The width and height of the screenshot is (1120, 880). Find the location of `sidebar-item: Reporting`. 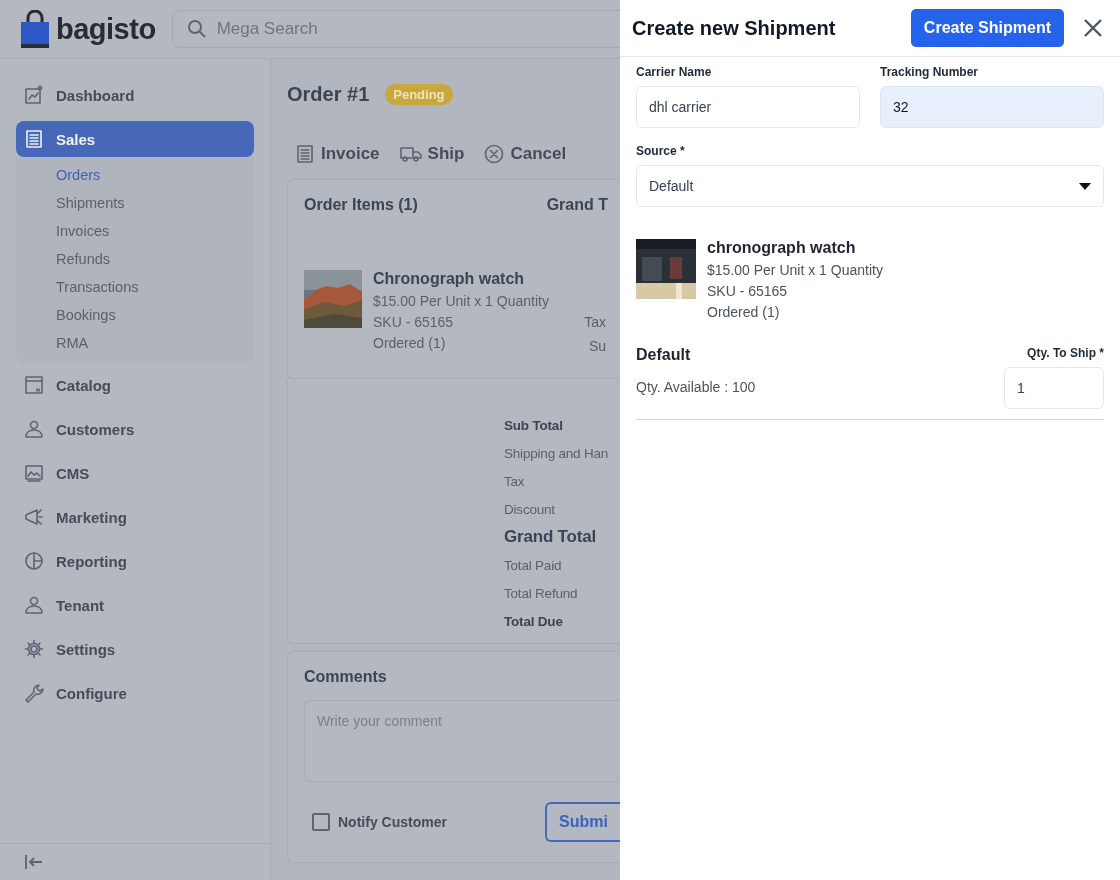

sidebar-item: Reporting is located at coordinates (135, 561).